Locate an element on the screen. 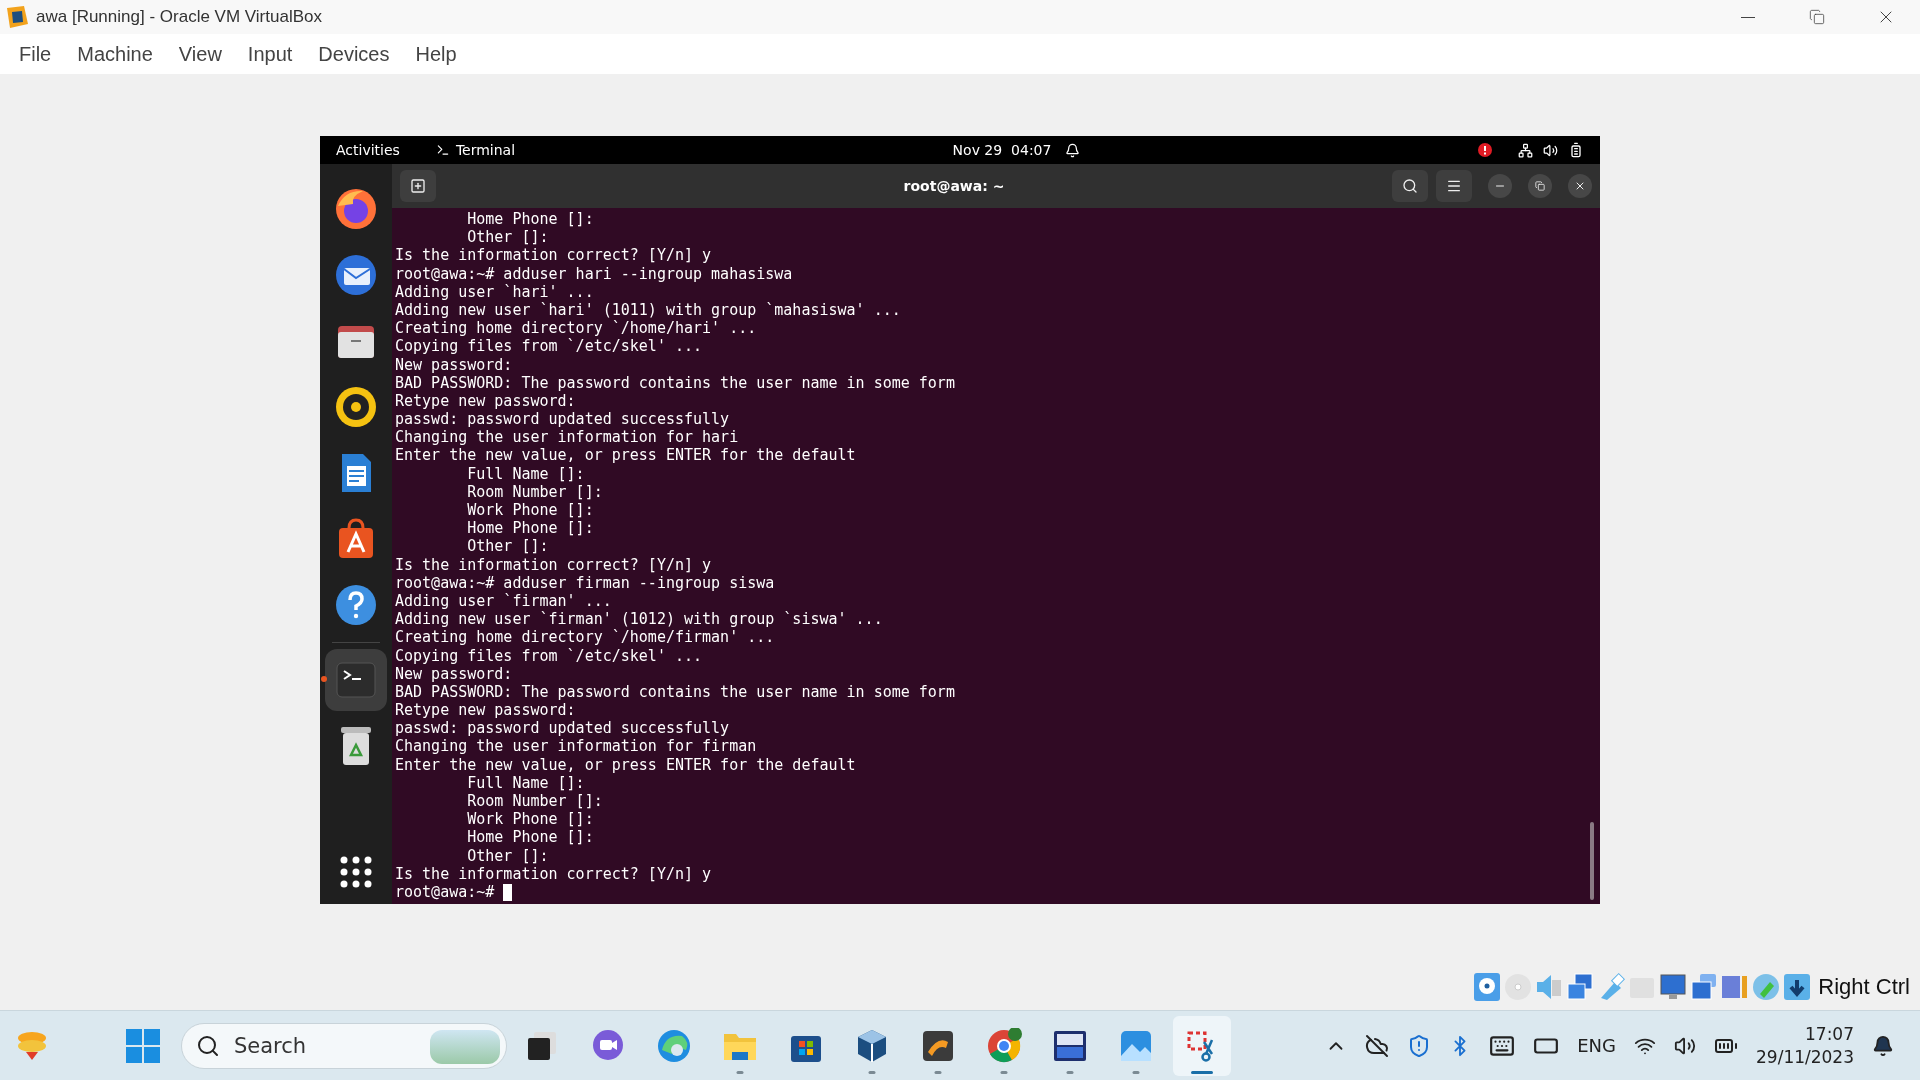 Image resolution: width=1920 pixels, height=1080 pixels. terminal-line: Changing the user information for firman is located at coordinates (576, 746).